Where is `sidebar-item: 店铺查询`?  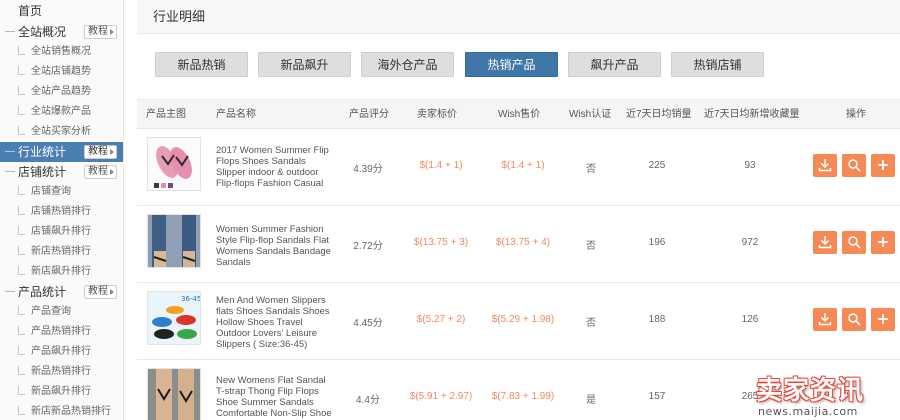
sidebar-item: 店铺查询 is located at coordinates (61, 192).